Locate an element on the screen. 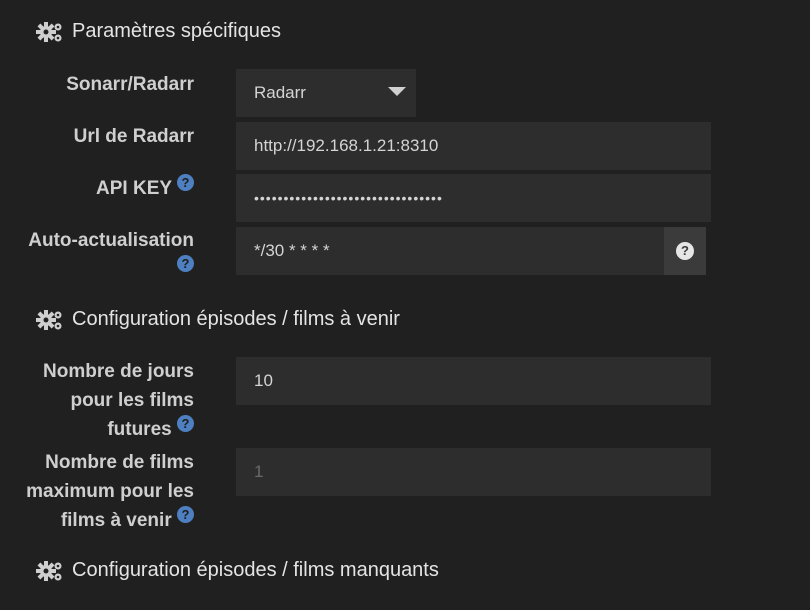 The image size is (810, 610). max-films-input: 1 is located at coordinates (473, 472).